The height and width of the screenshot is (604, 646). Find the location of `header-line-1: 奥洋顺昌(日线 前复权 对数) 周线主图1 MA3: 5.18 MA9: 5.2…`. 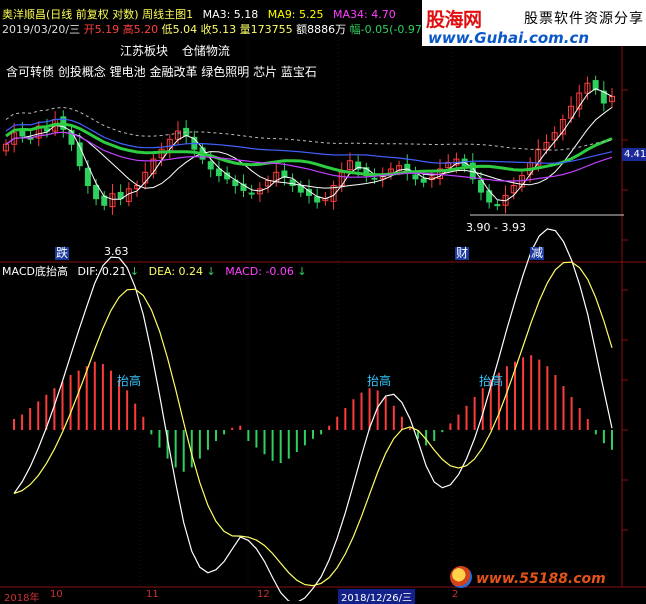

header-line-1: 奥洋顺昌(日线 前复权 对数) 周线主图1 MA3: 5.18 MA9: 5.2… is located at coordinates (199, 14).